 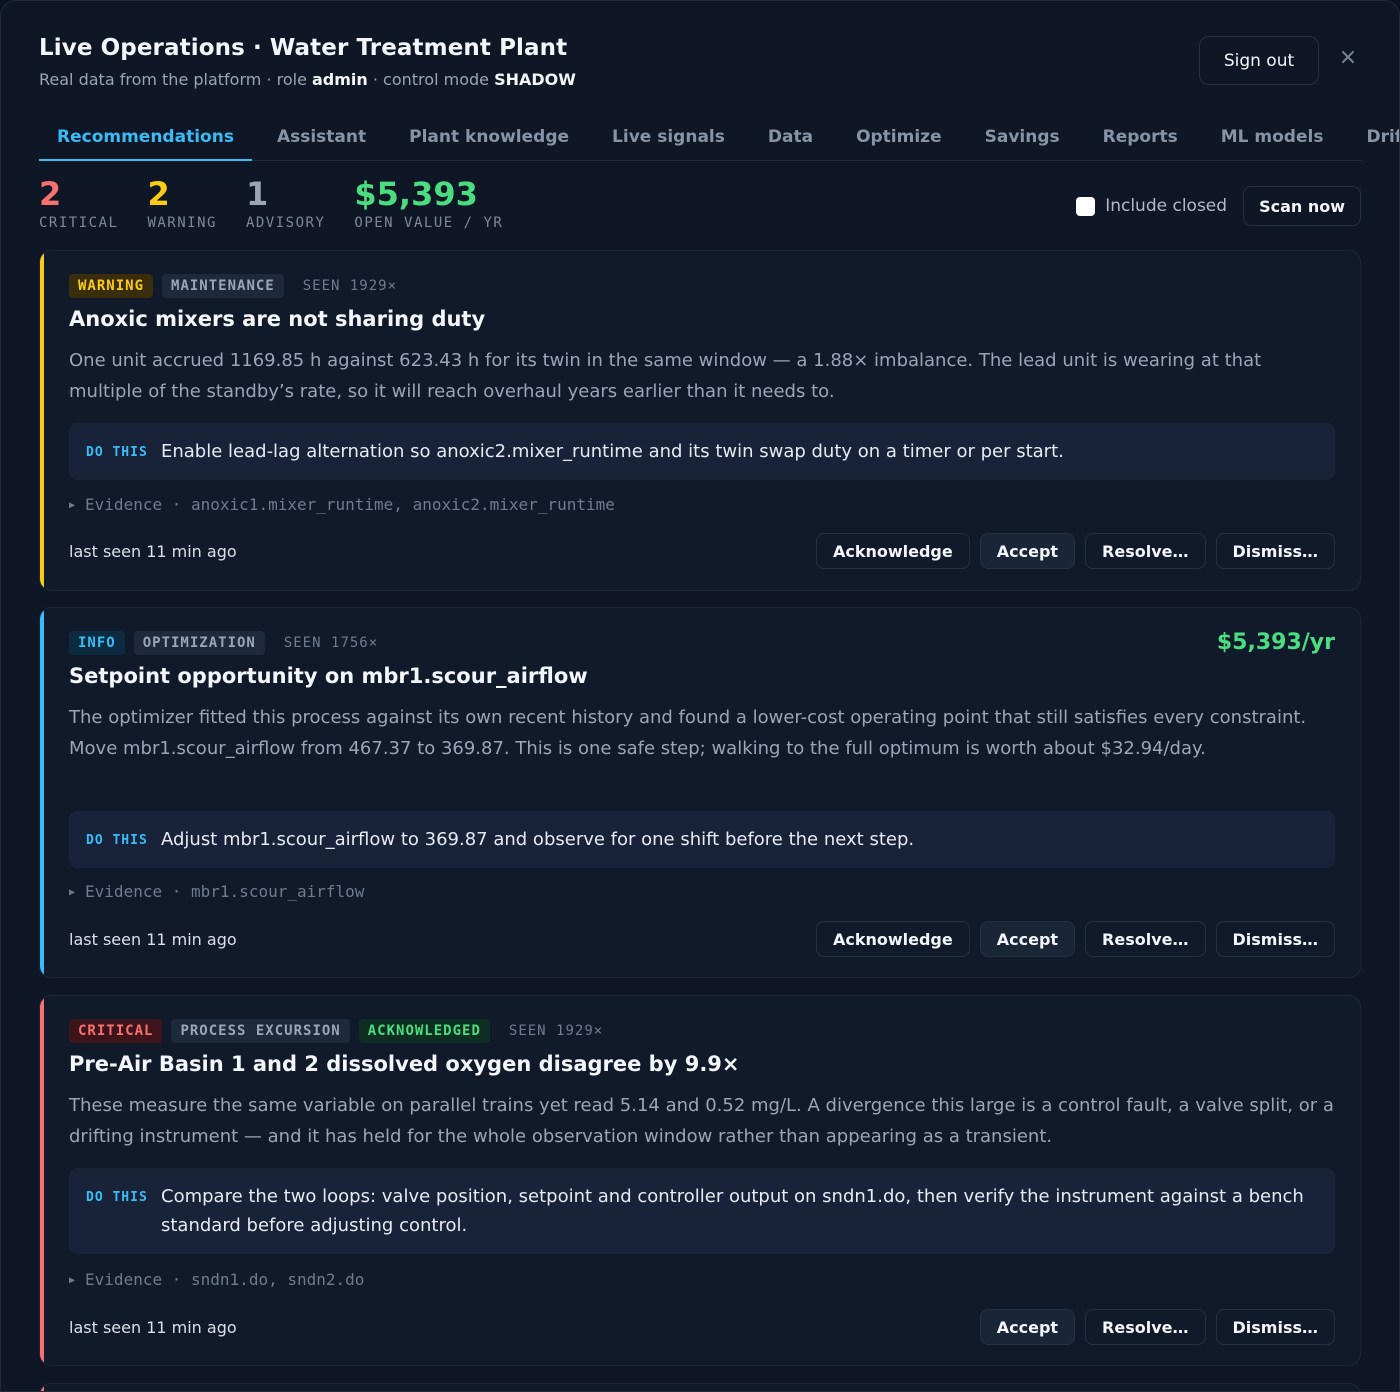 What do you see at coordinates (79, 223) in the screenshot?
I see `stat-critical-label: CRITICAL` at bounding box center [79, 223].